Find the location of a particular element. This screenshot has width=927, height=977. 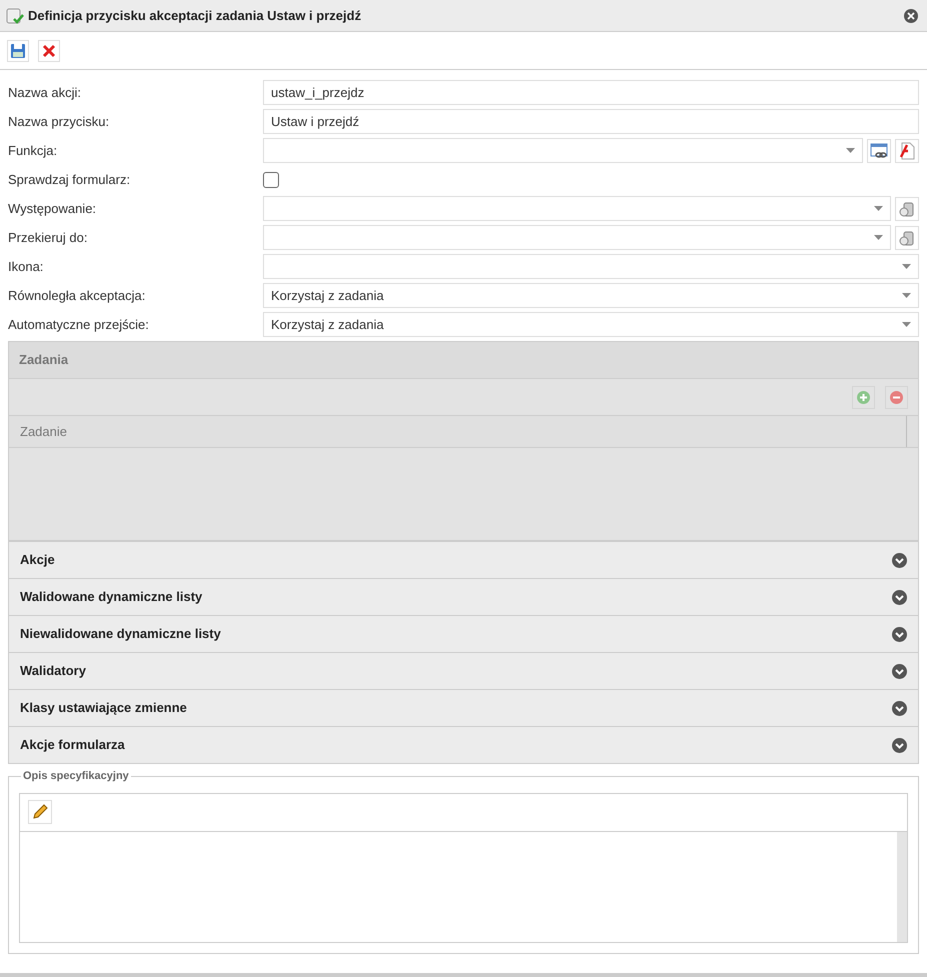

script-icon is located at coordinates (907, 151).